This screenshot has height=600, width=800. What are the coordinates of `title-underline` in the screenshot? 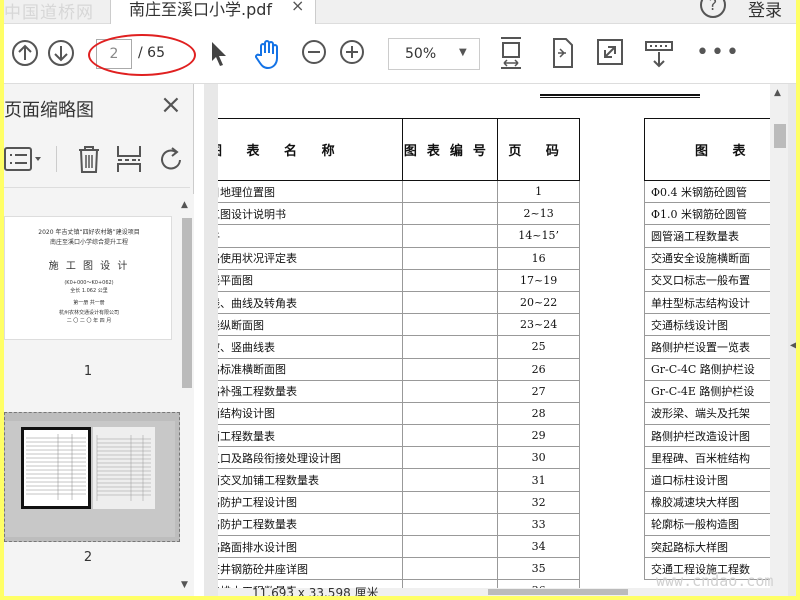 It's located at (620, 96).